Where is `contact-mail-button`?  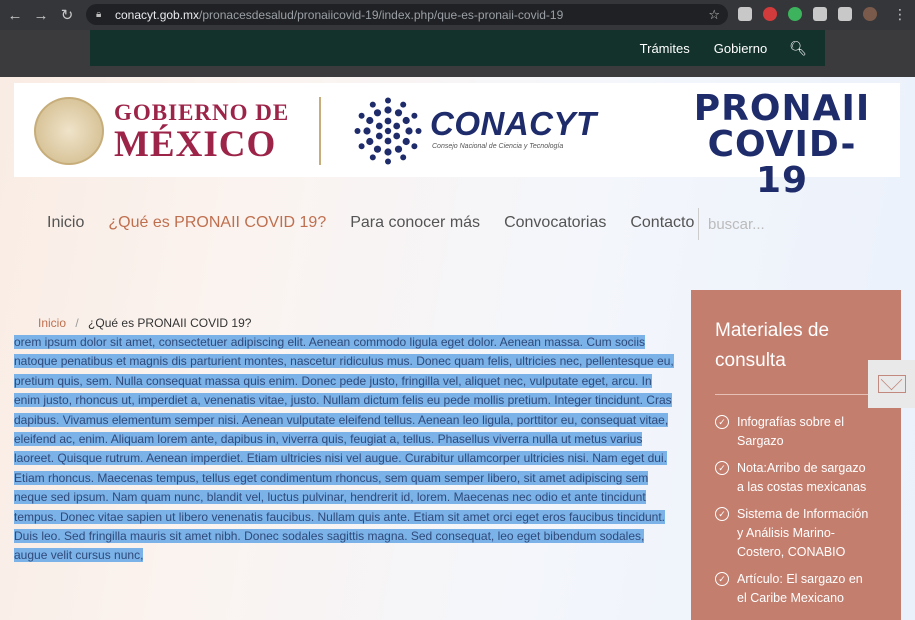 contact-mail-button is located at coordinates (891, 384).